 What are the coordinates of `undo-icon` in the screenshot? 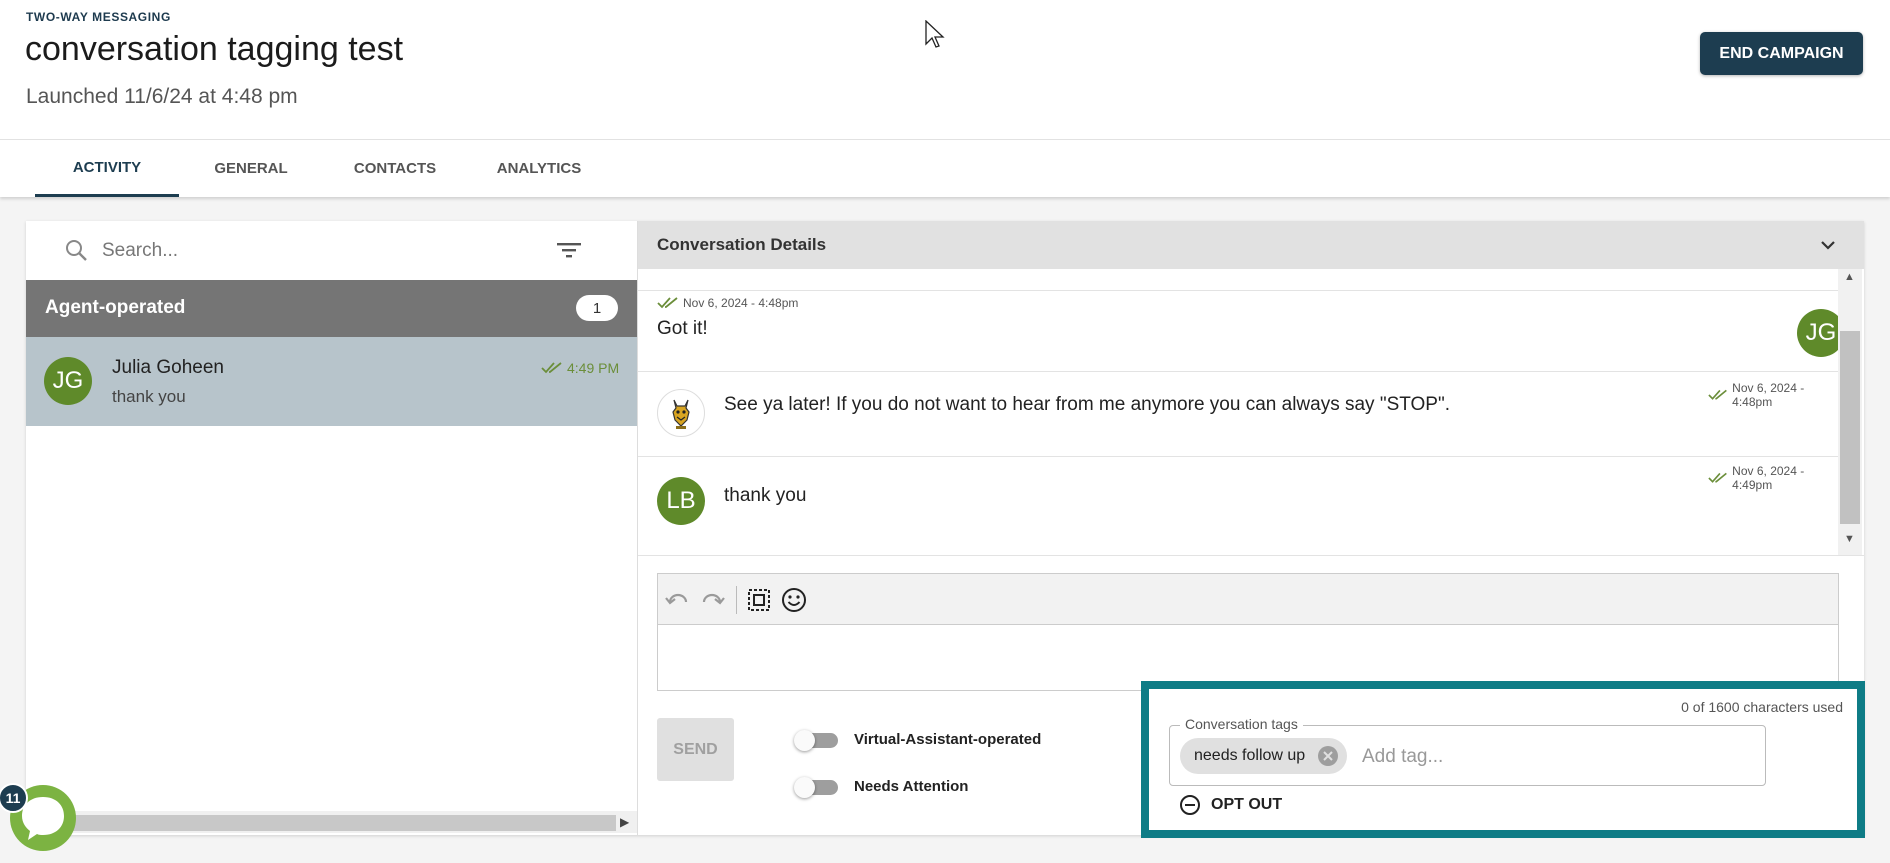 It's located at (677, 600).